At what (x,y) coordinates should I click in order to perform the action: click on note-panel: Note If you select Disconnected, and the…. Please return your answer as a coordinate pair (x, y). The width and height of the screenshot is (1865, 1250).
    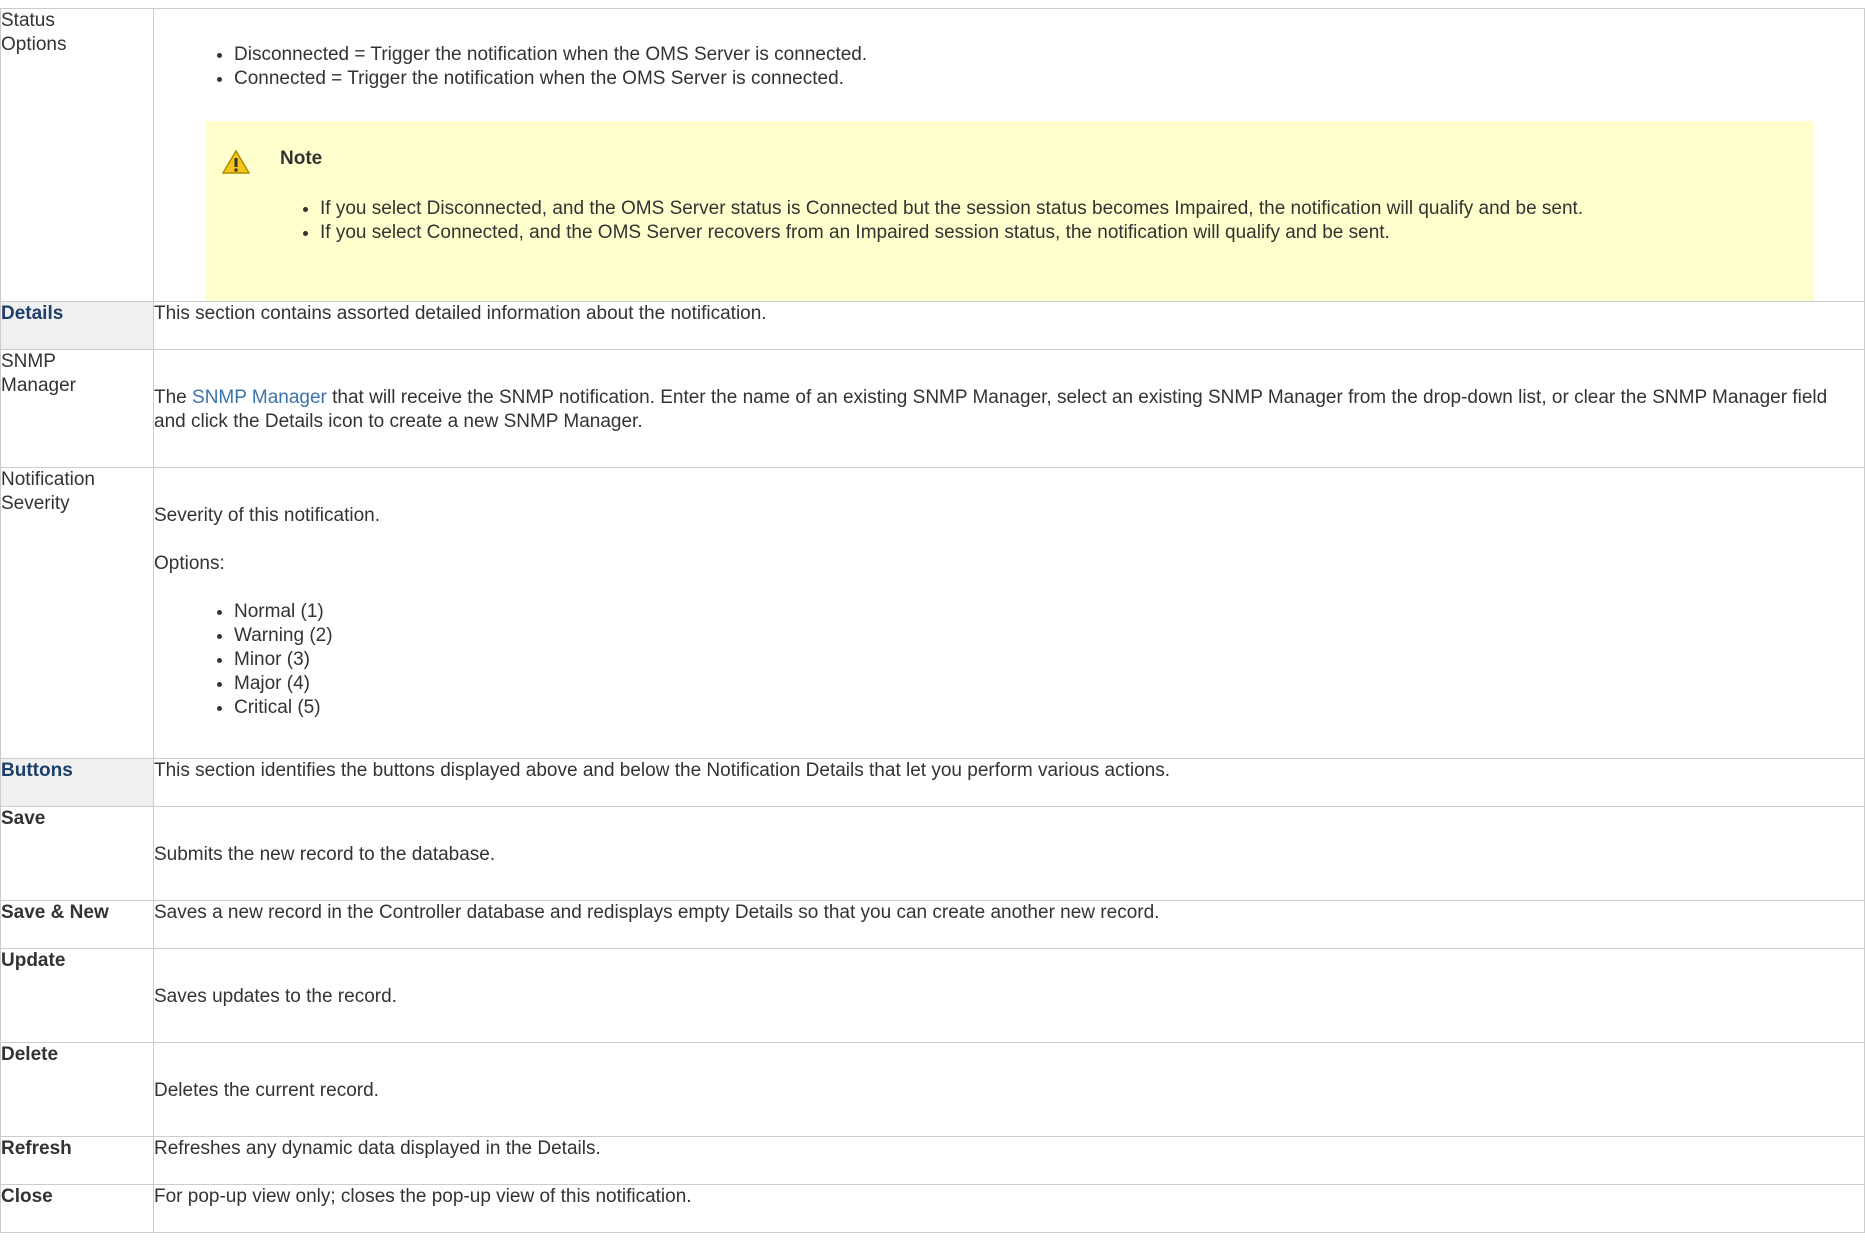
    Looking at the image, I should click on (1010, 211).